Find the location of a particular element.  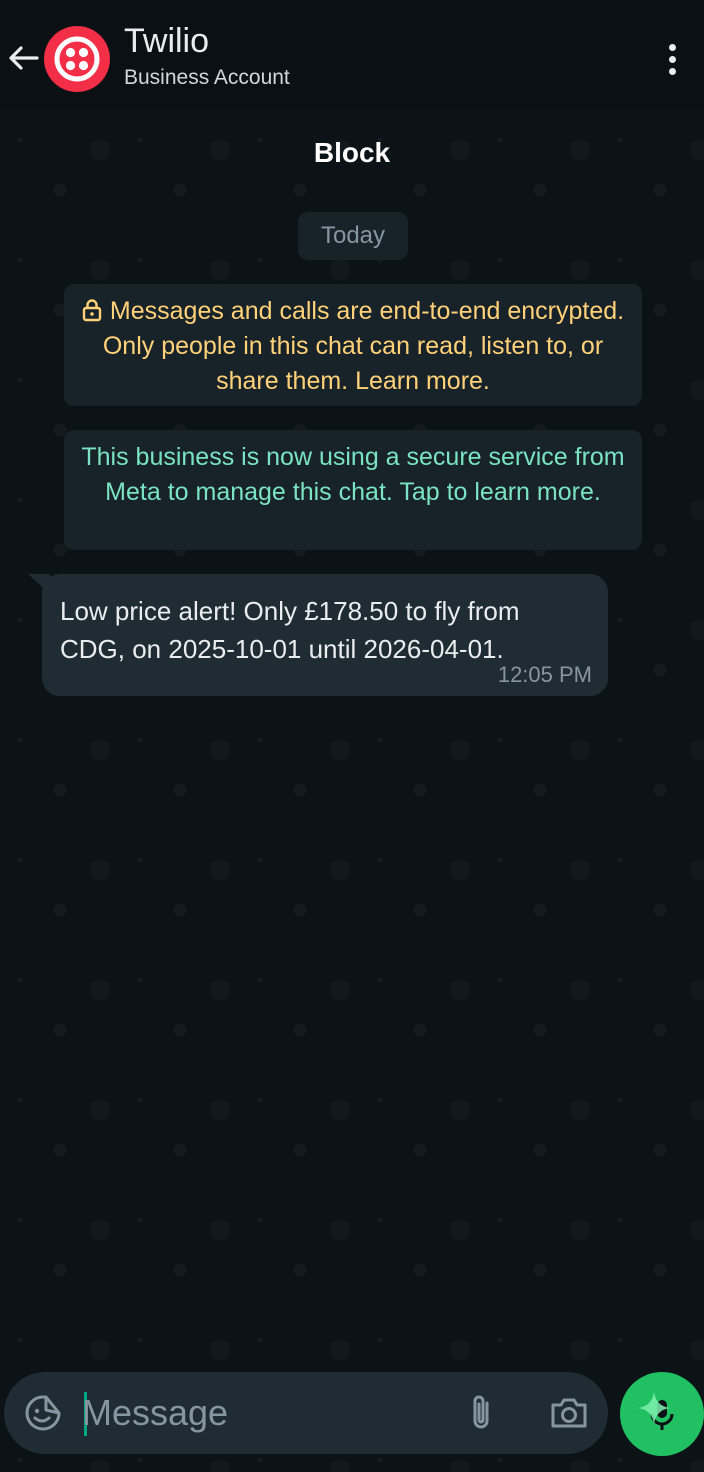

message-input is located at coordinates (262, 1413).